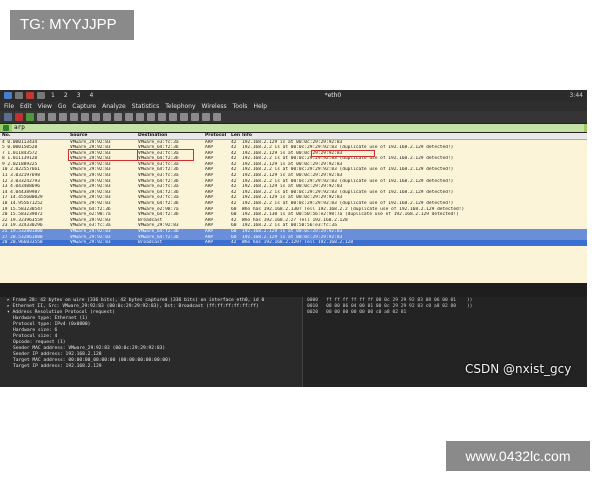 This screenshot has width=600, height=480. Describe the element at coordinates (53, 95) in the screenshot. I see `workspace-1: 1` at that location.